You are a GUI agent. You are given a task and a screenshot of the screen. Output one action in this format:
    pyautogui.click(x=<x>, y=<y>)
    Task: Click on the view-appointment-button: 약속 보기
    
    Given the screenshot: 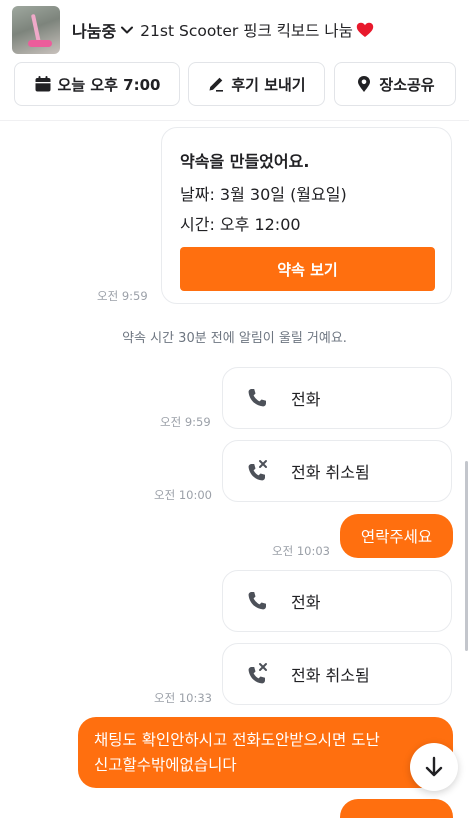 What is the action you would take?
    pyautogui.click(x=307, y=269)
    